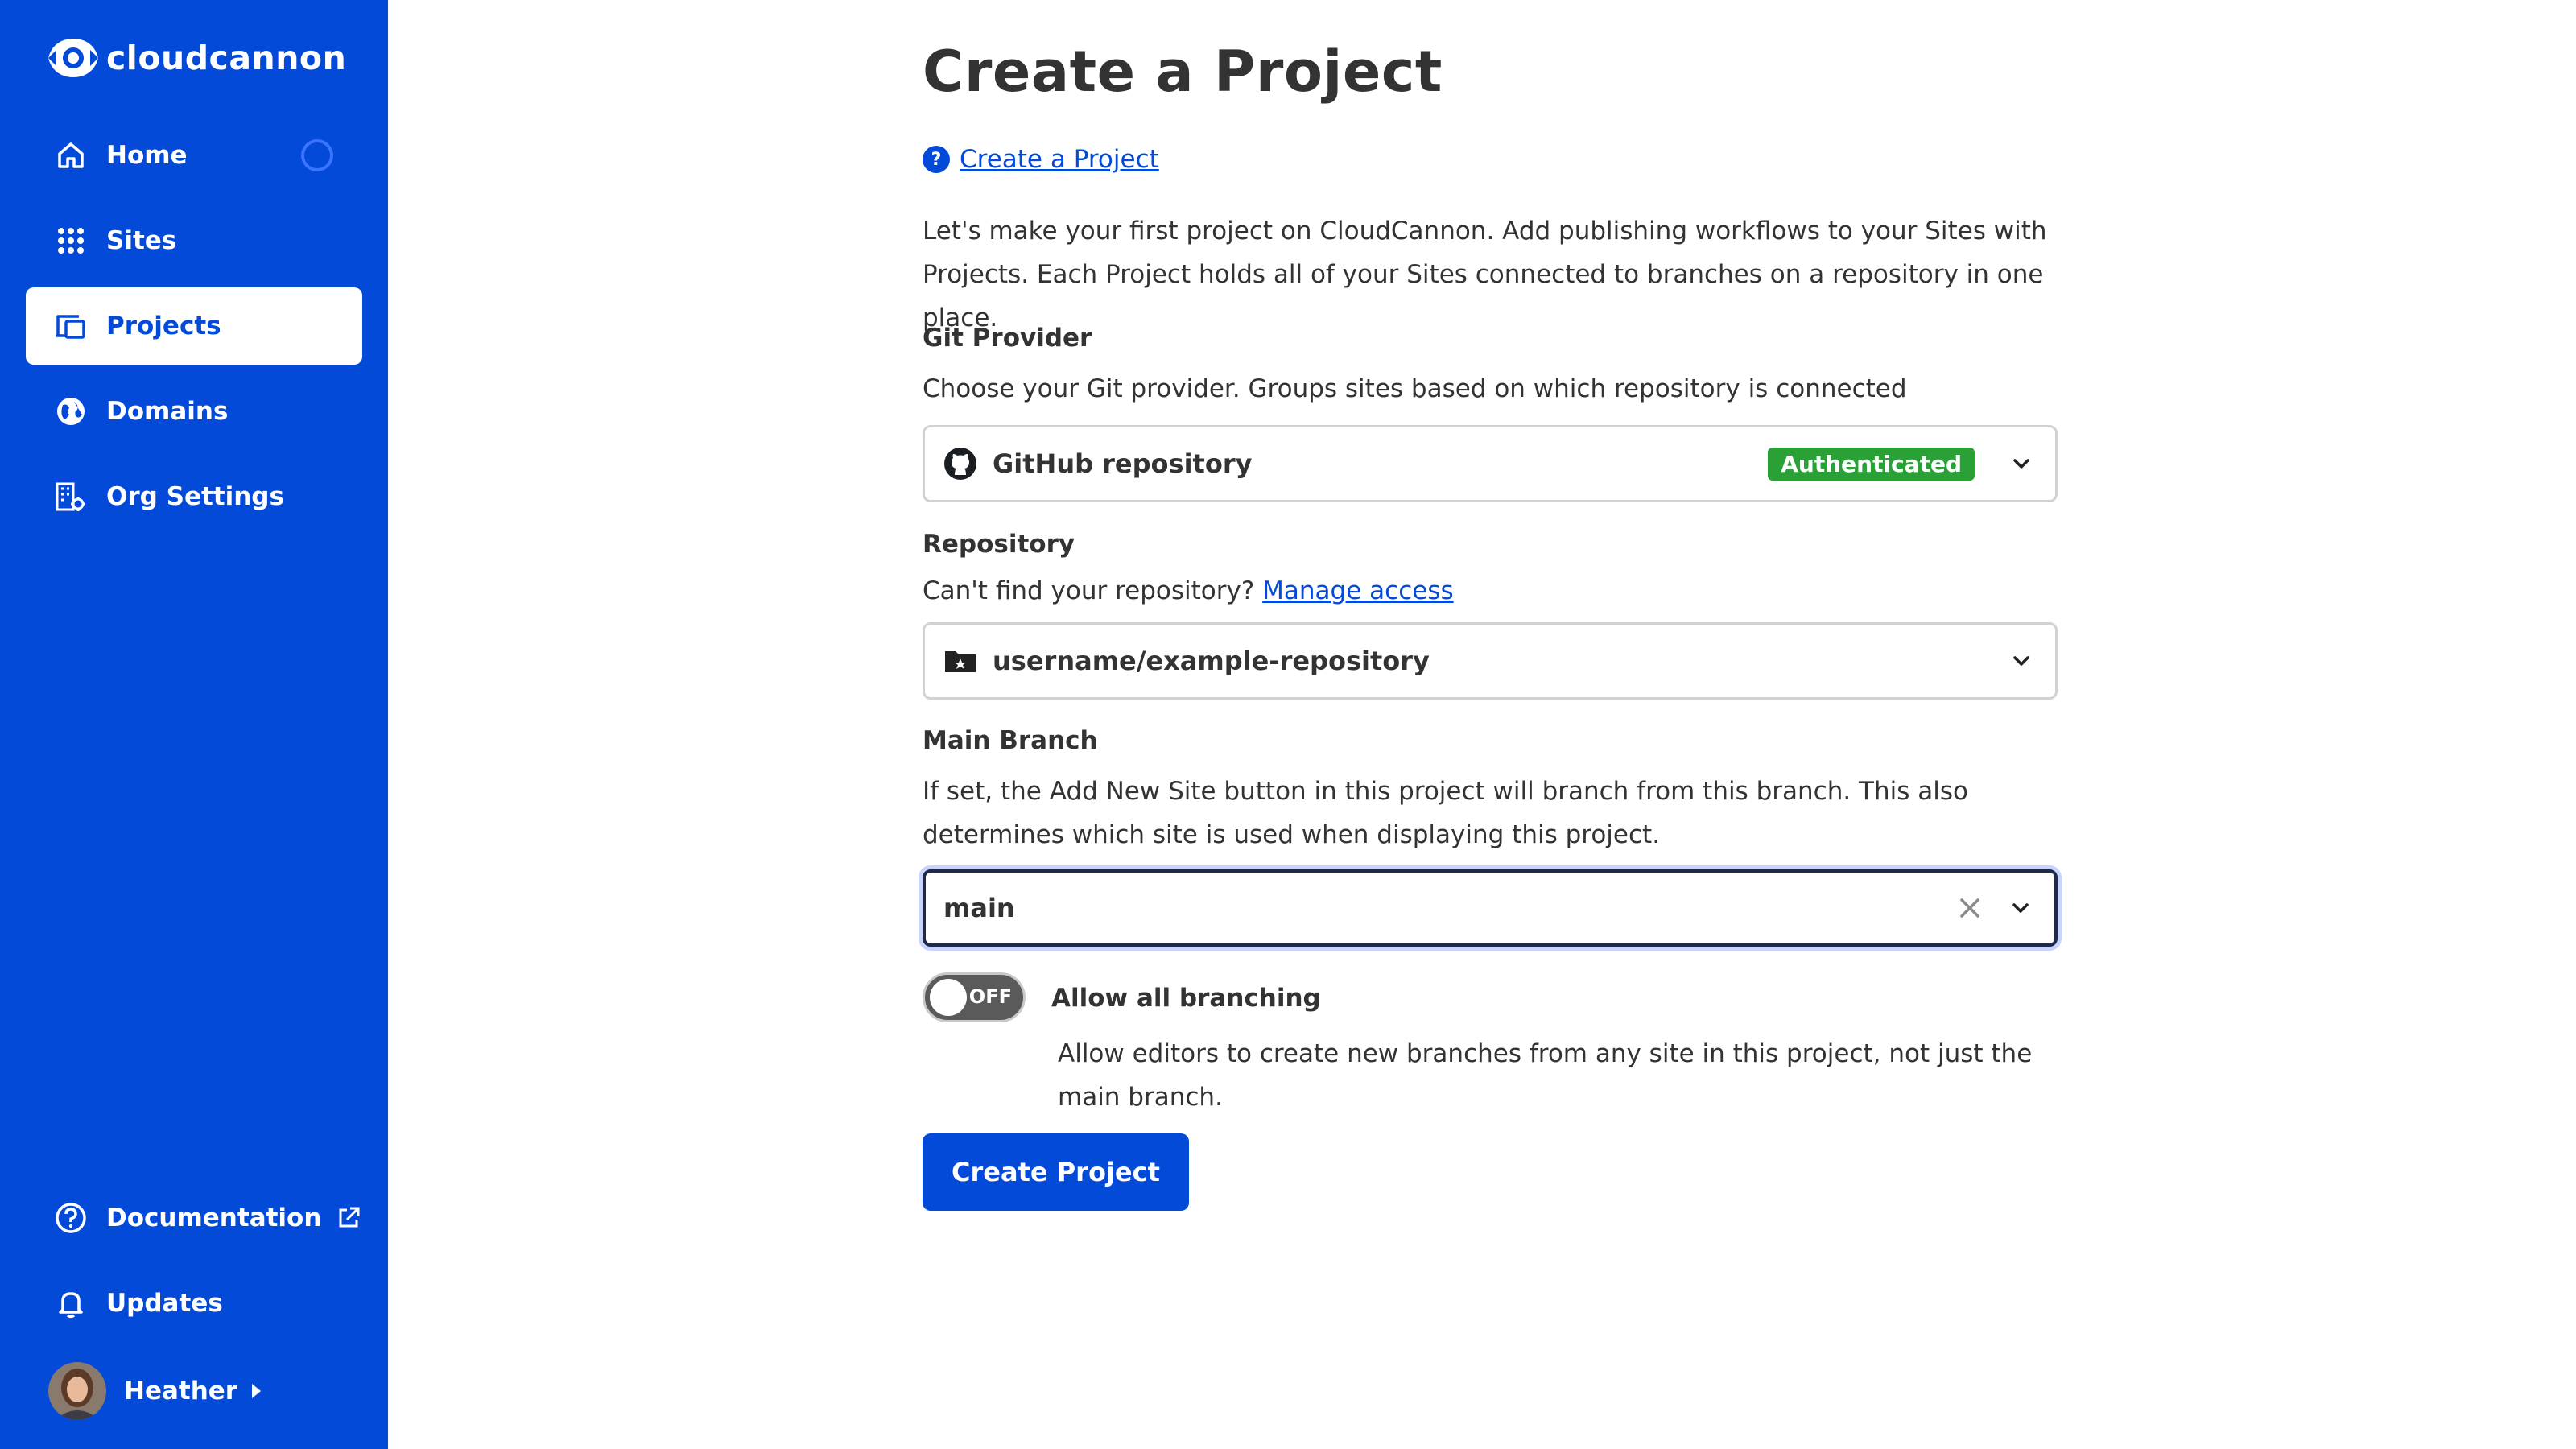  What do you see at coordinates (71, 241) in the screenshot?
I see `grid-icon` at bounding box center [71, 241].